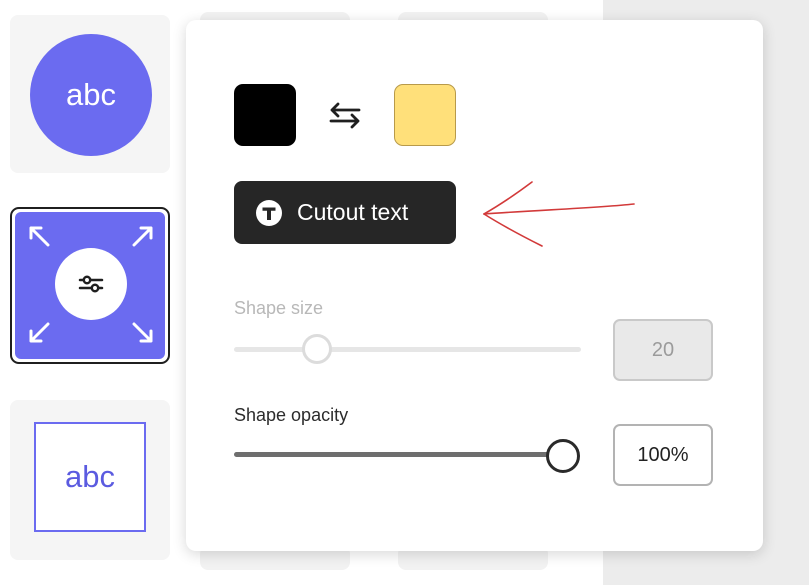 The image size is (809, 585). I want to click on shape-size-input: 20, so click(663, 350).